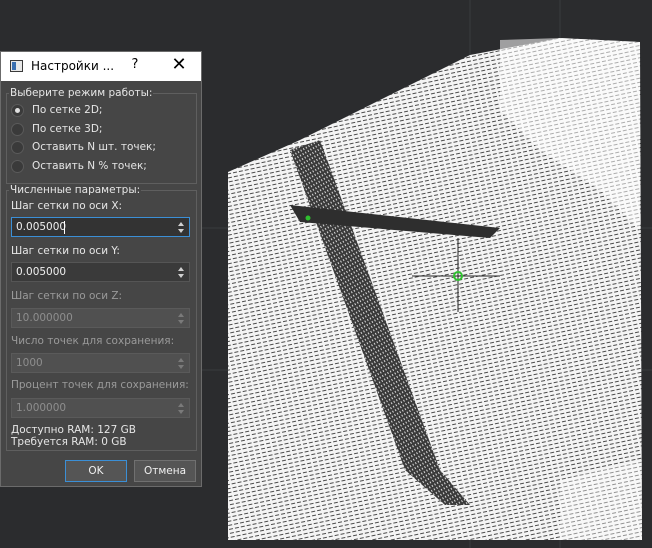 This screenshot has width=652, height=548. Describe the element at coordinates (41, 272) in the screenshot. I see `grid-step-y-value: 0.005000` at that location.